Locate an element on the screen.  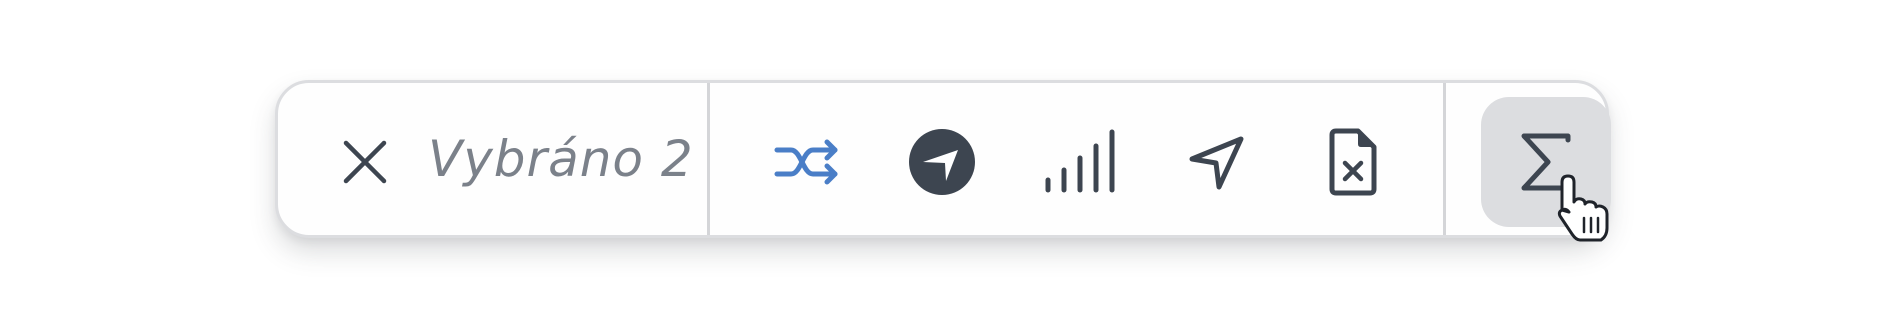
navigation-circle-icon is located at coordinates (942, 162).